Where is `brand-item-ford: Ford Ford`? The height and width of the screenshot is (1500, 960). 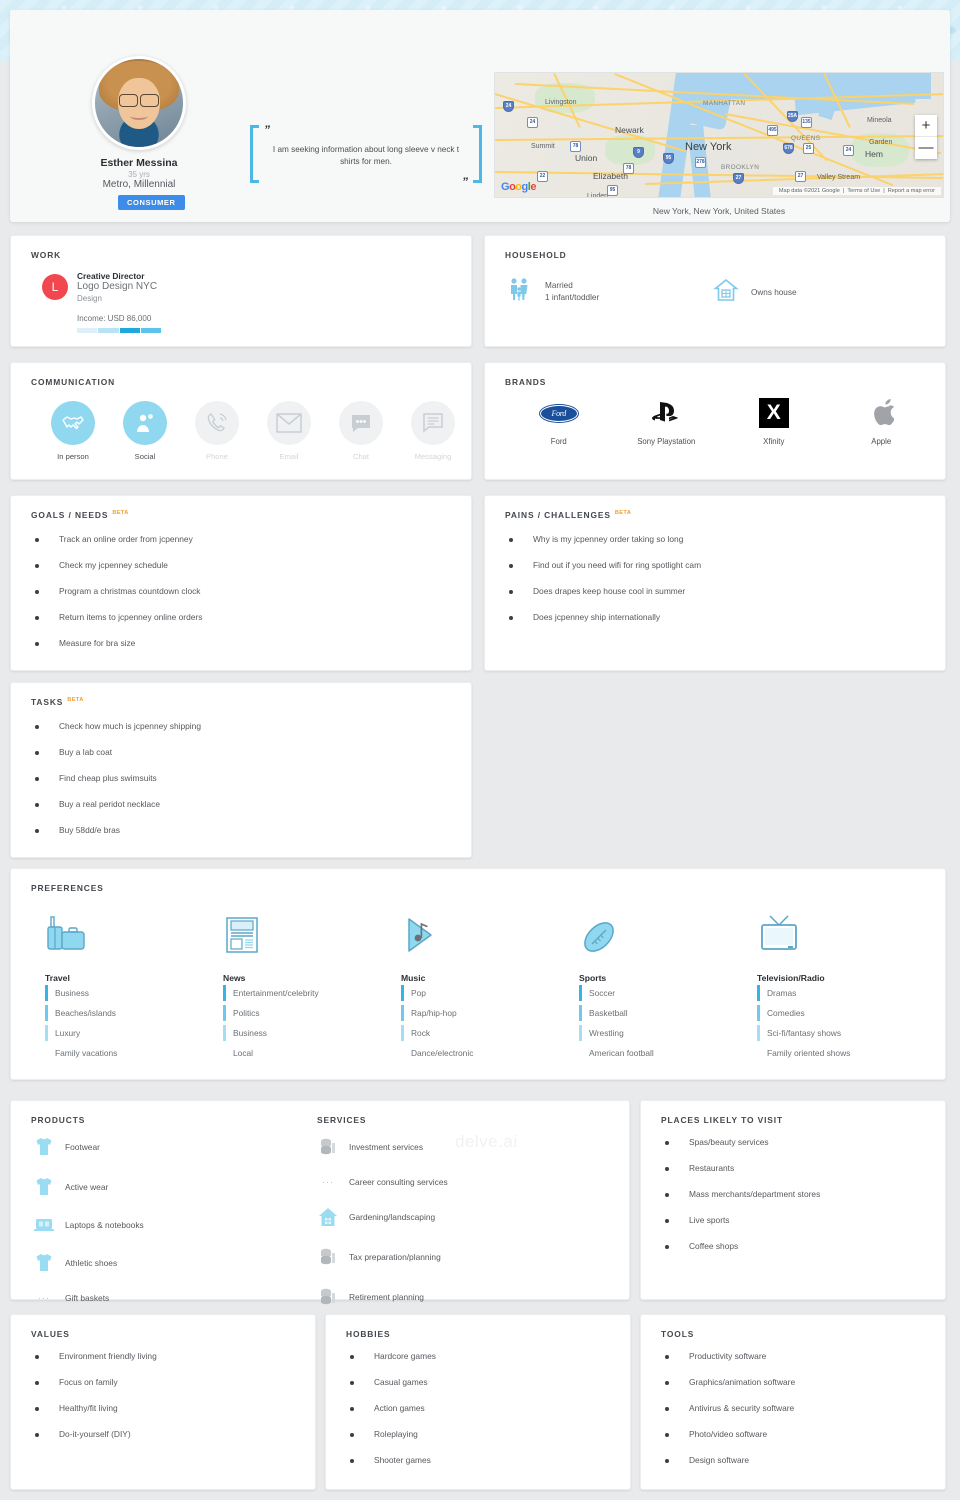 brand-item-ford: Ford Ford is located at coordinates (559, 420).